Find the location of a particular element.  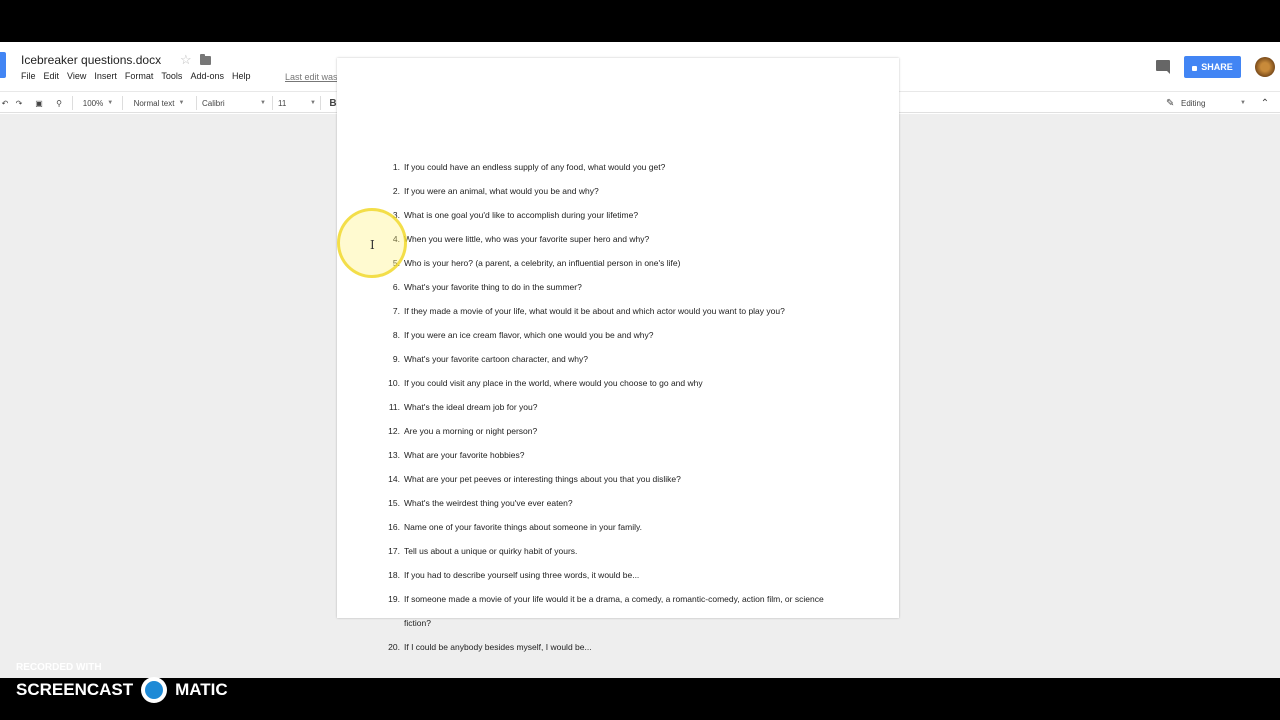

paint-format-icon: ⚲ is located at coordinates (59, 103).